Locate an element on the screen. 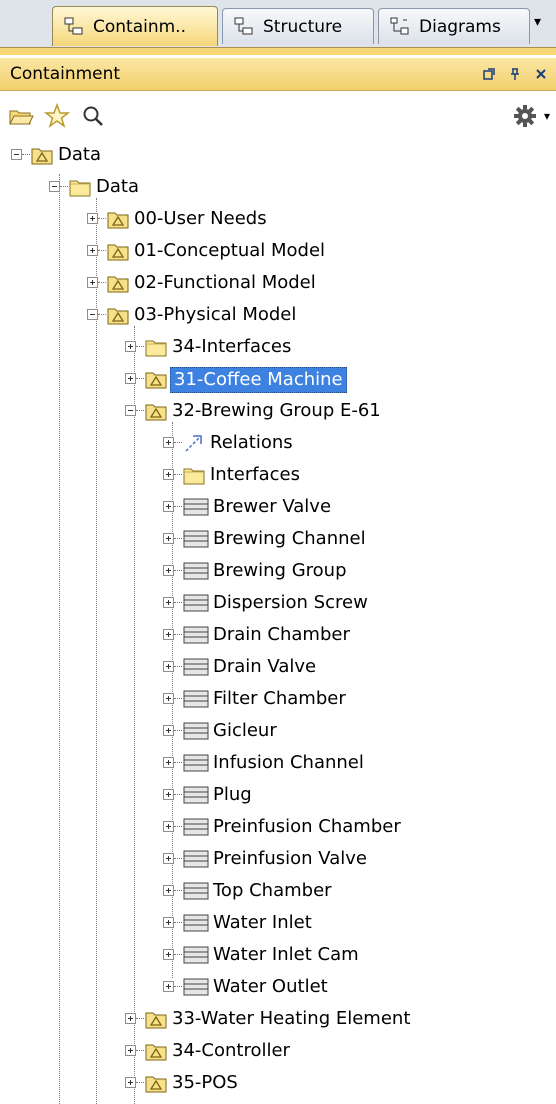 This screenshot has width=556, height=1104. options-dropdown-icon: ▾ is located at coordinates (547, 116).